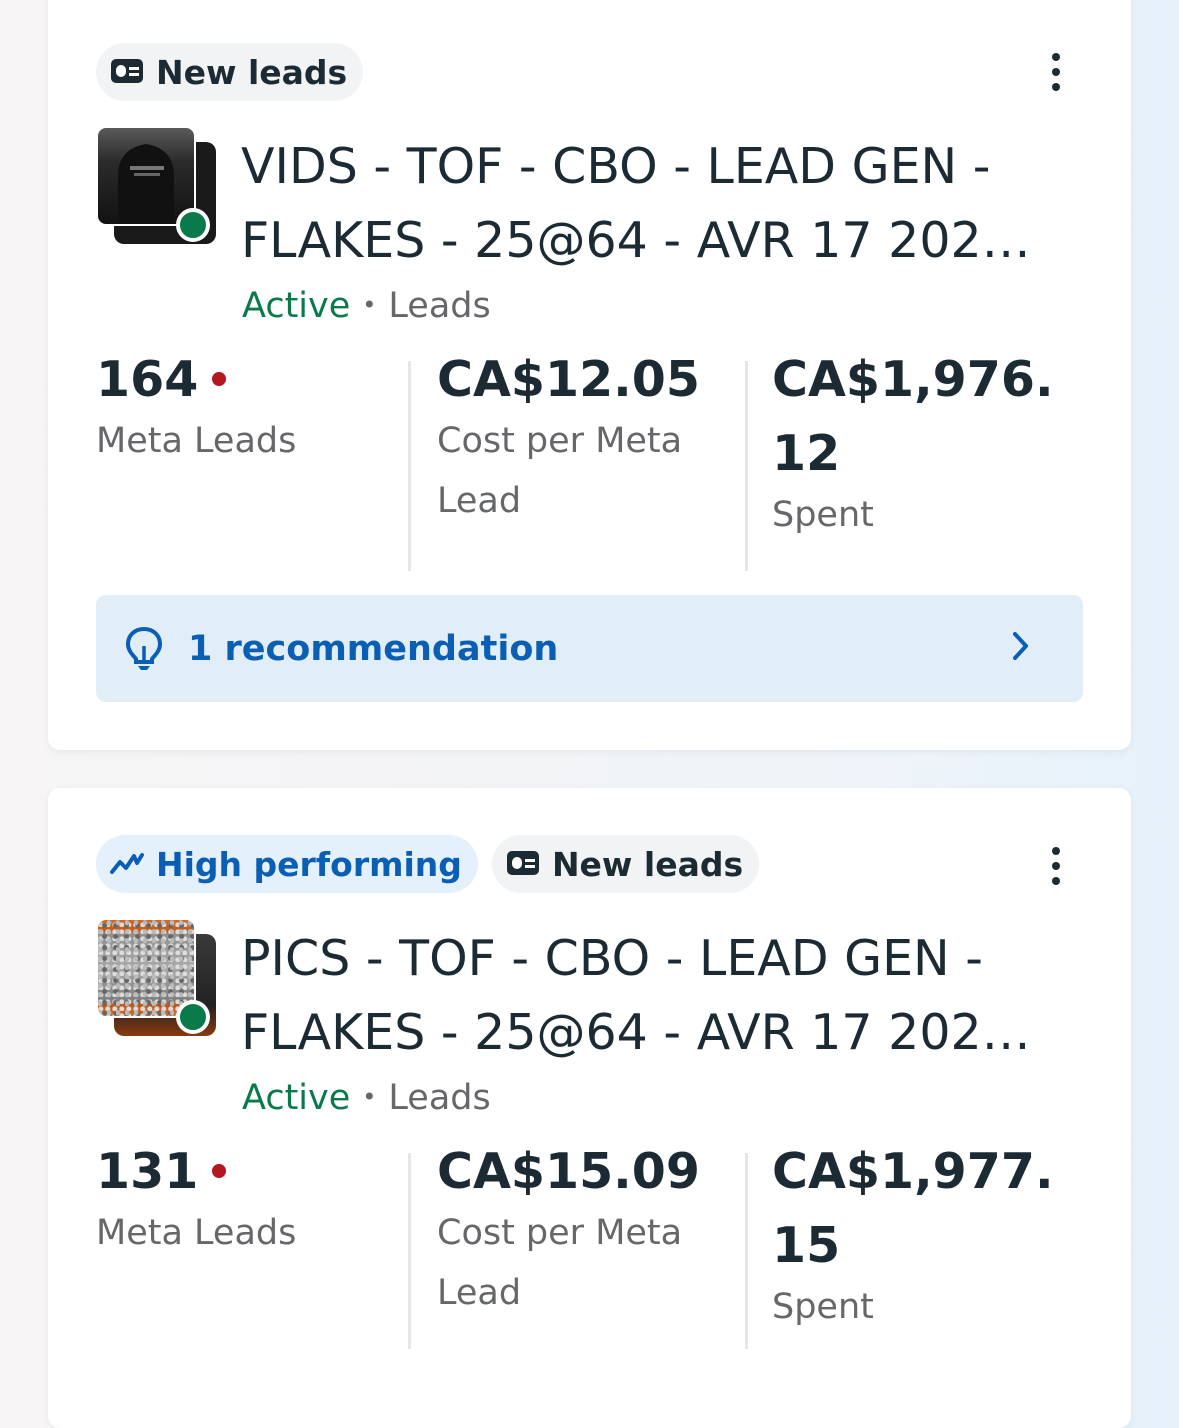  What do you see at coordinates (576, 461) in the screenshot?
I see `metric-cost-per-lead: CA$12.05 Cost per Meta Lead` at bounding box center [576, 461].